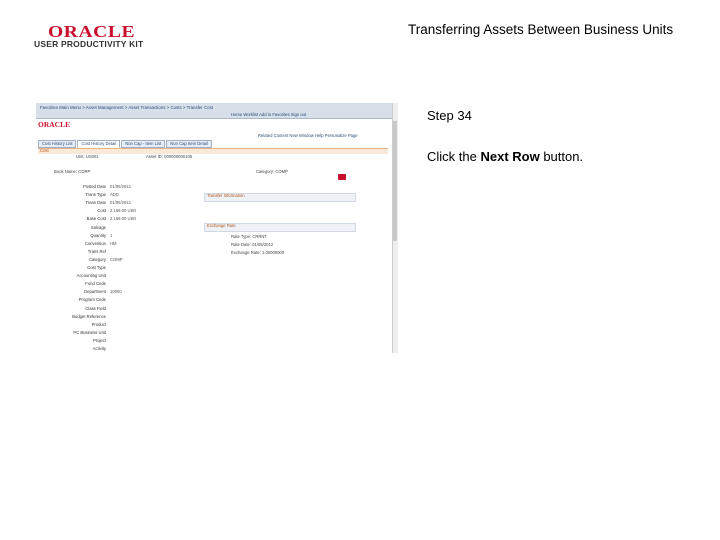 The image size is (720, 540). I want to click on field-label: Category, so click(97, 259).